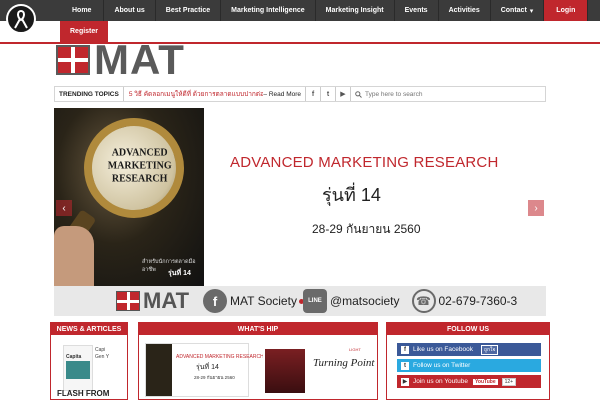 This screenshot has width=600, height=400. What do you see at coordinates (207, 367) in the screenshot?
I see `hip-card-subtitle: รุ่นที่ 14` at bounding box center [207, 367].